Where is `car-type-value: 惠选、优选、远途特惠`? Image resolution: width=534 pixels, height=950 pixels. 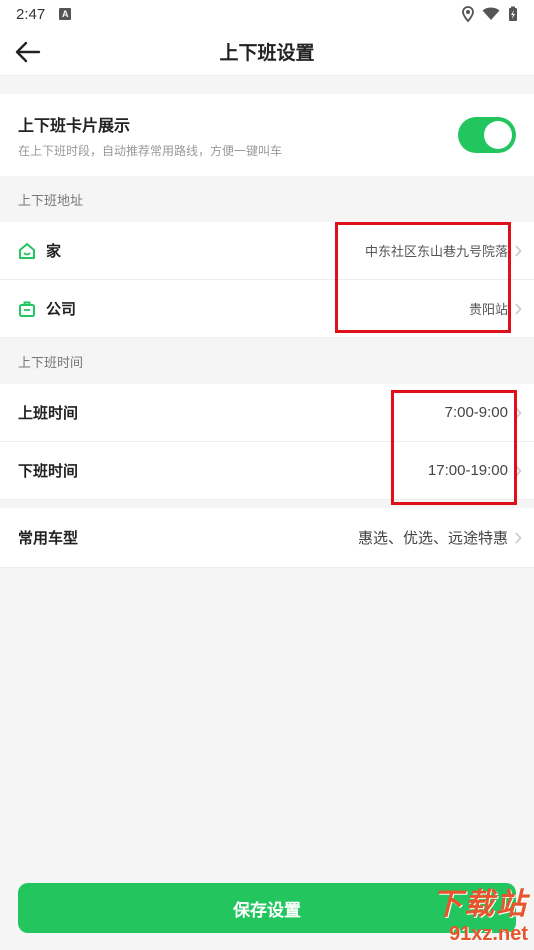 car-type-value: 惠选、优选、远途特惠 is located at coordinates (432, 538).